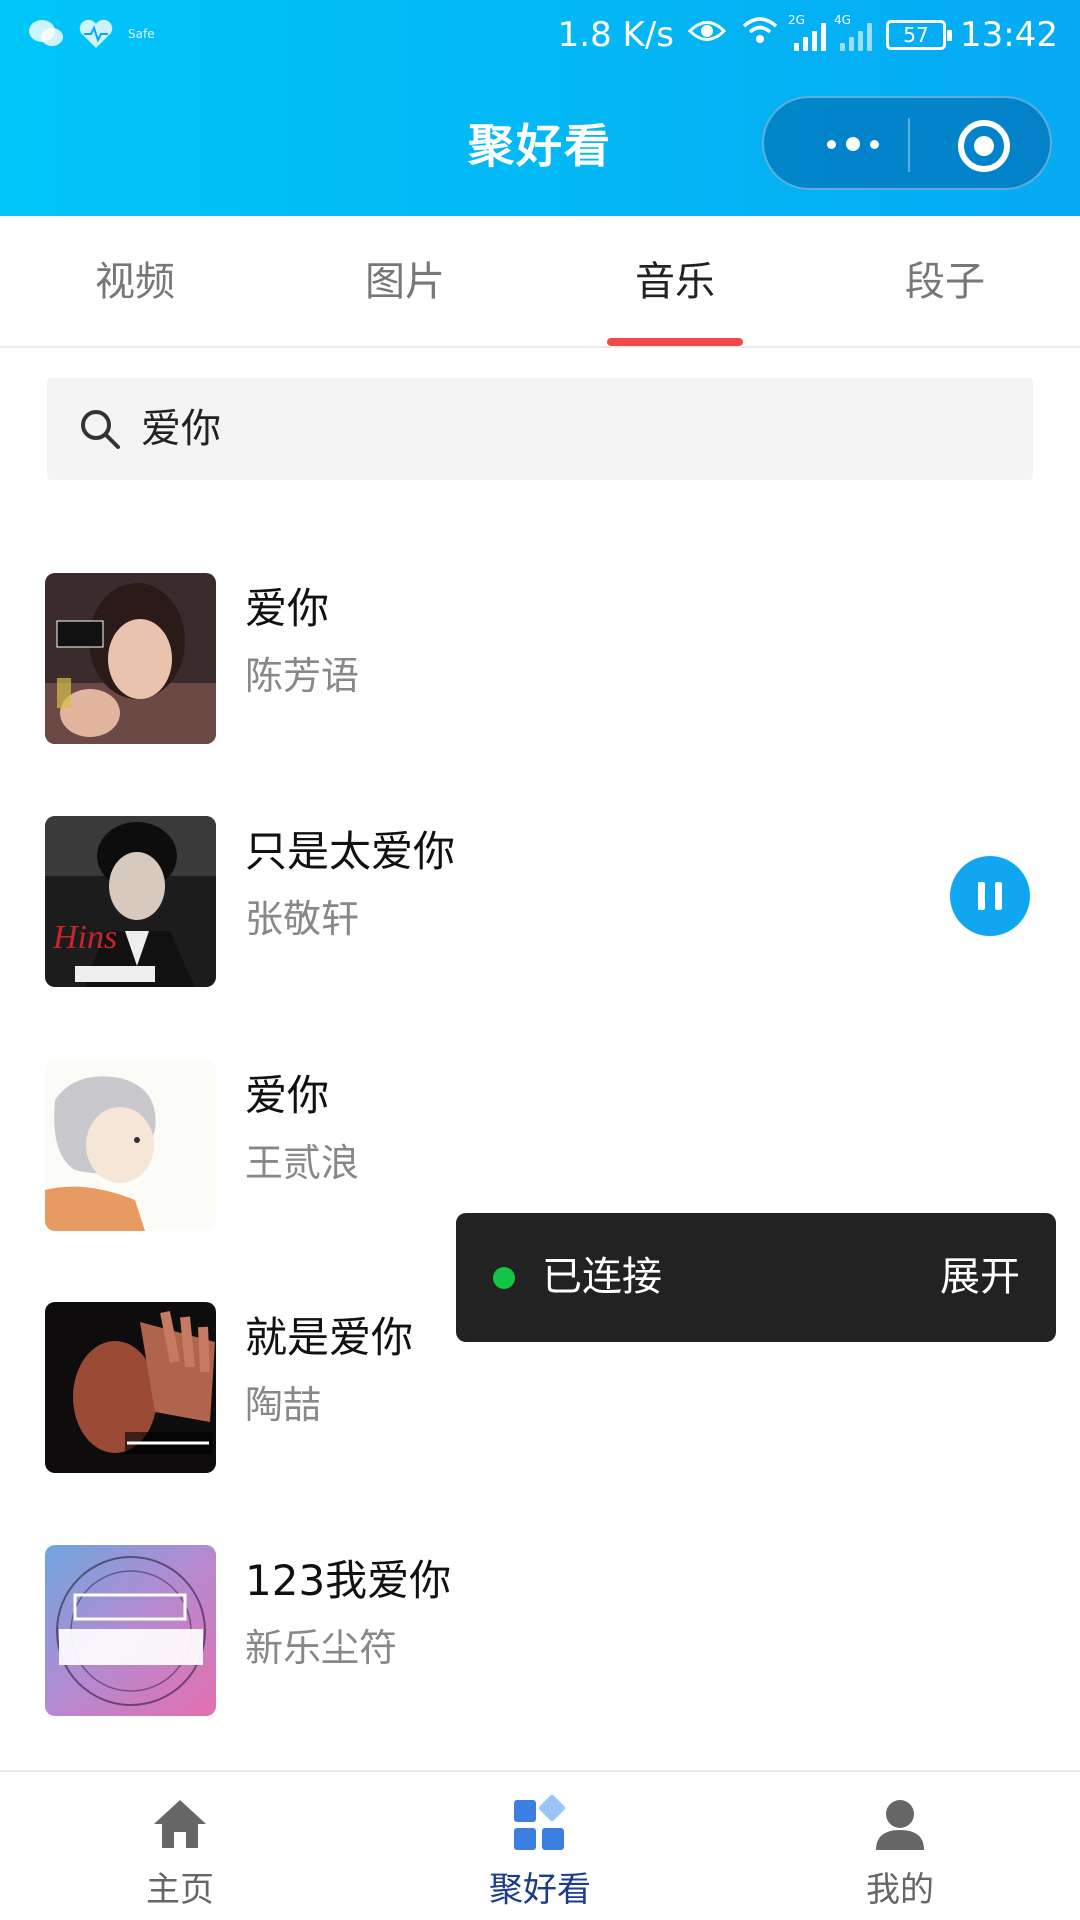 Image resolution: width=1080 pixels, height=1920 pixels. I want to click on song-artist: 陈芳语, so click(302, 676).